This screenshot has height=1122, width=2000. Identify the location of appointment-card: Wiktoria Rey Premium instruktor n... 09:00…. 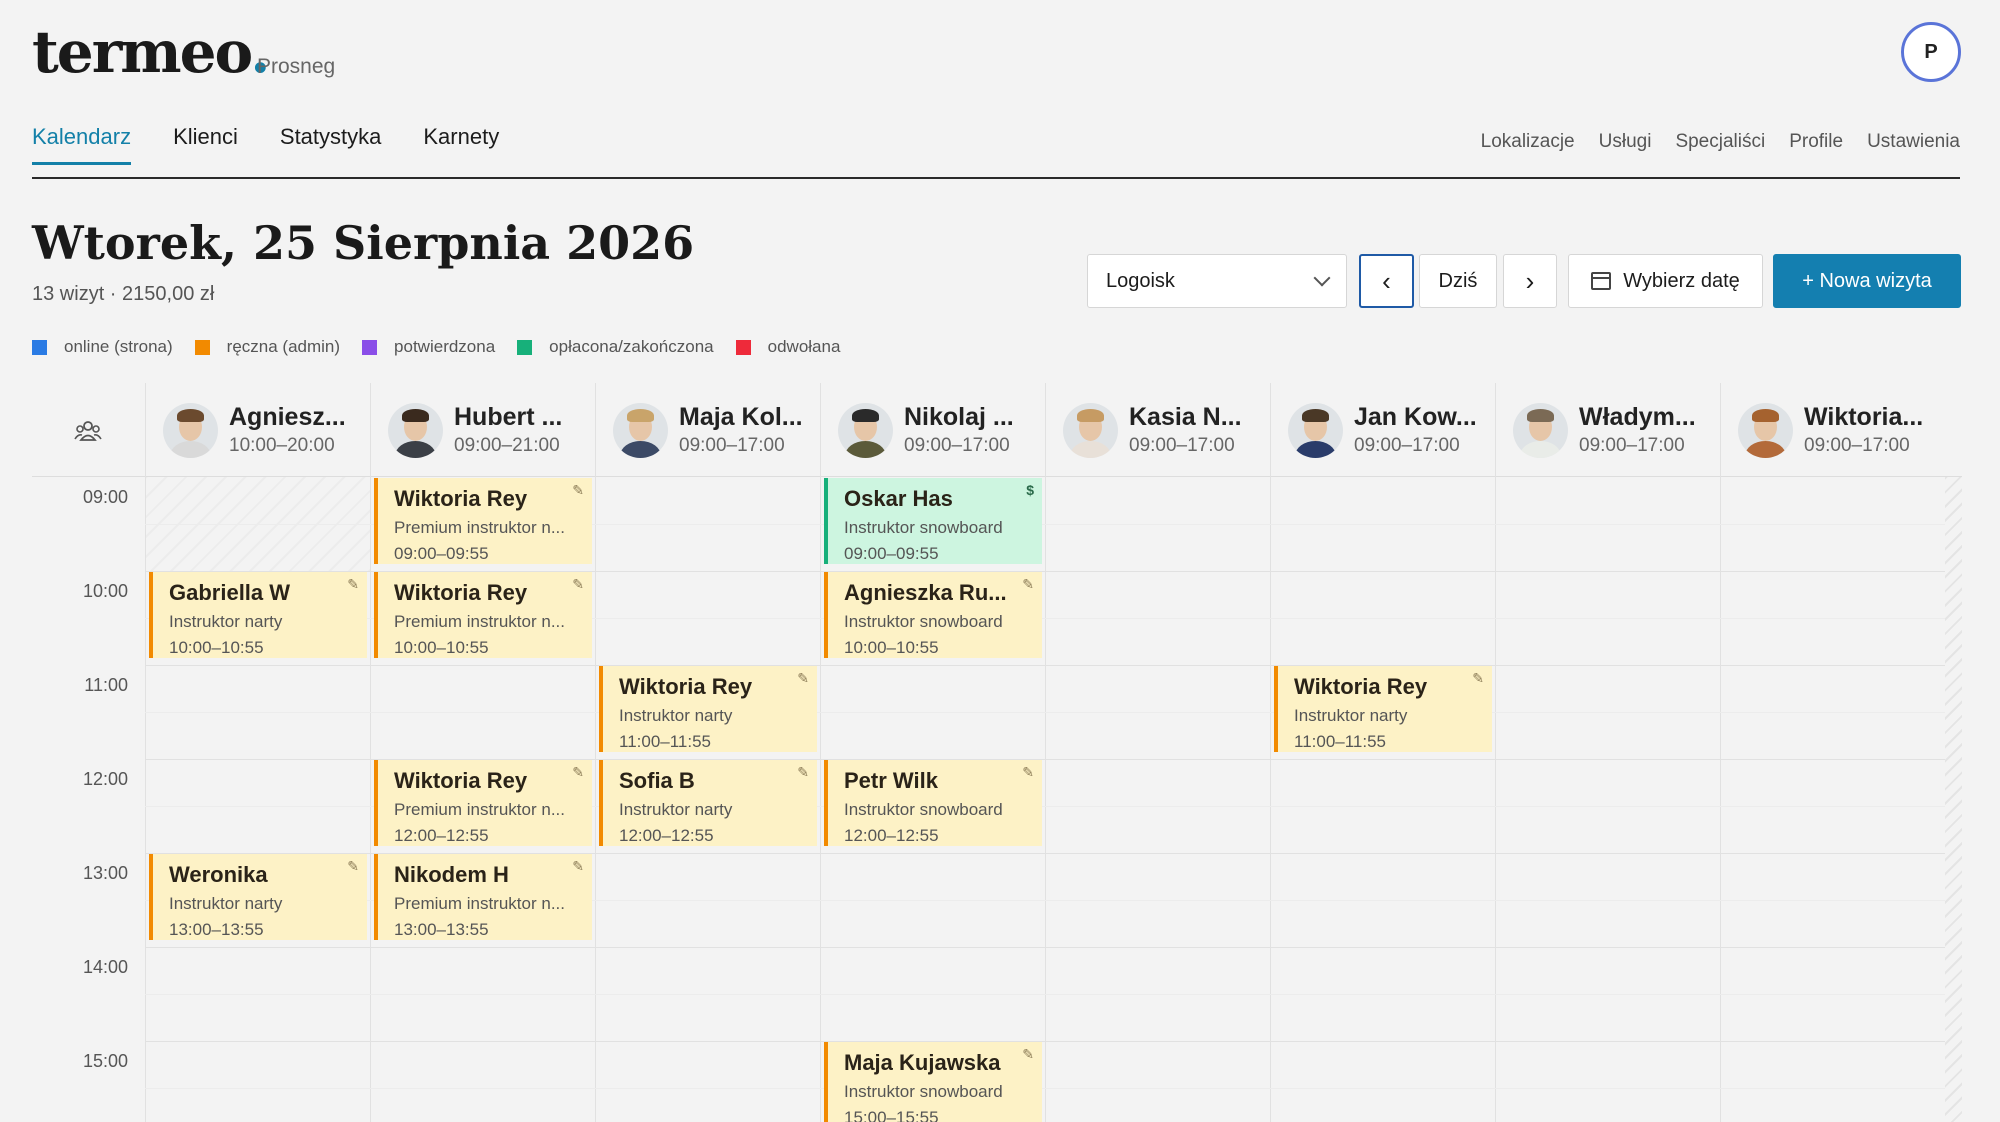
(483, 521).